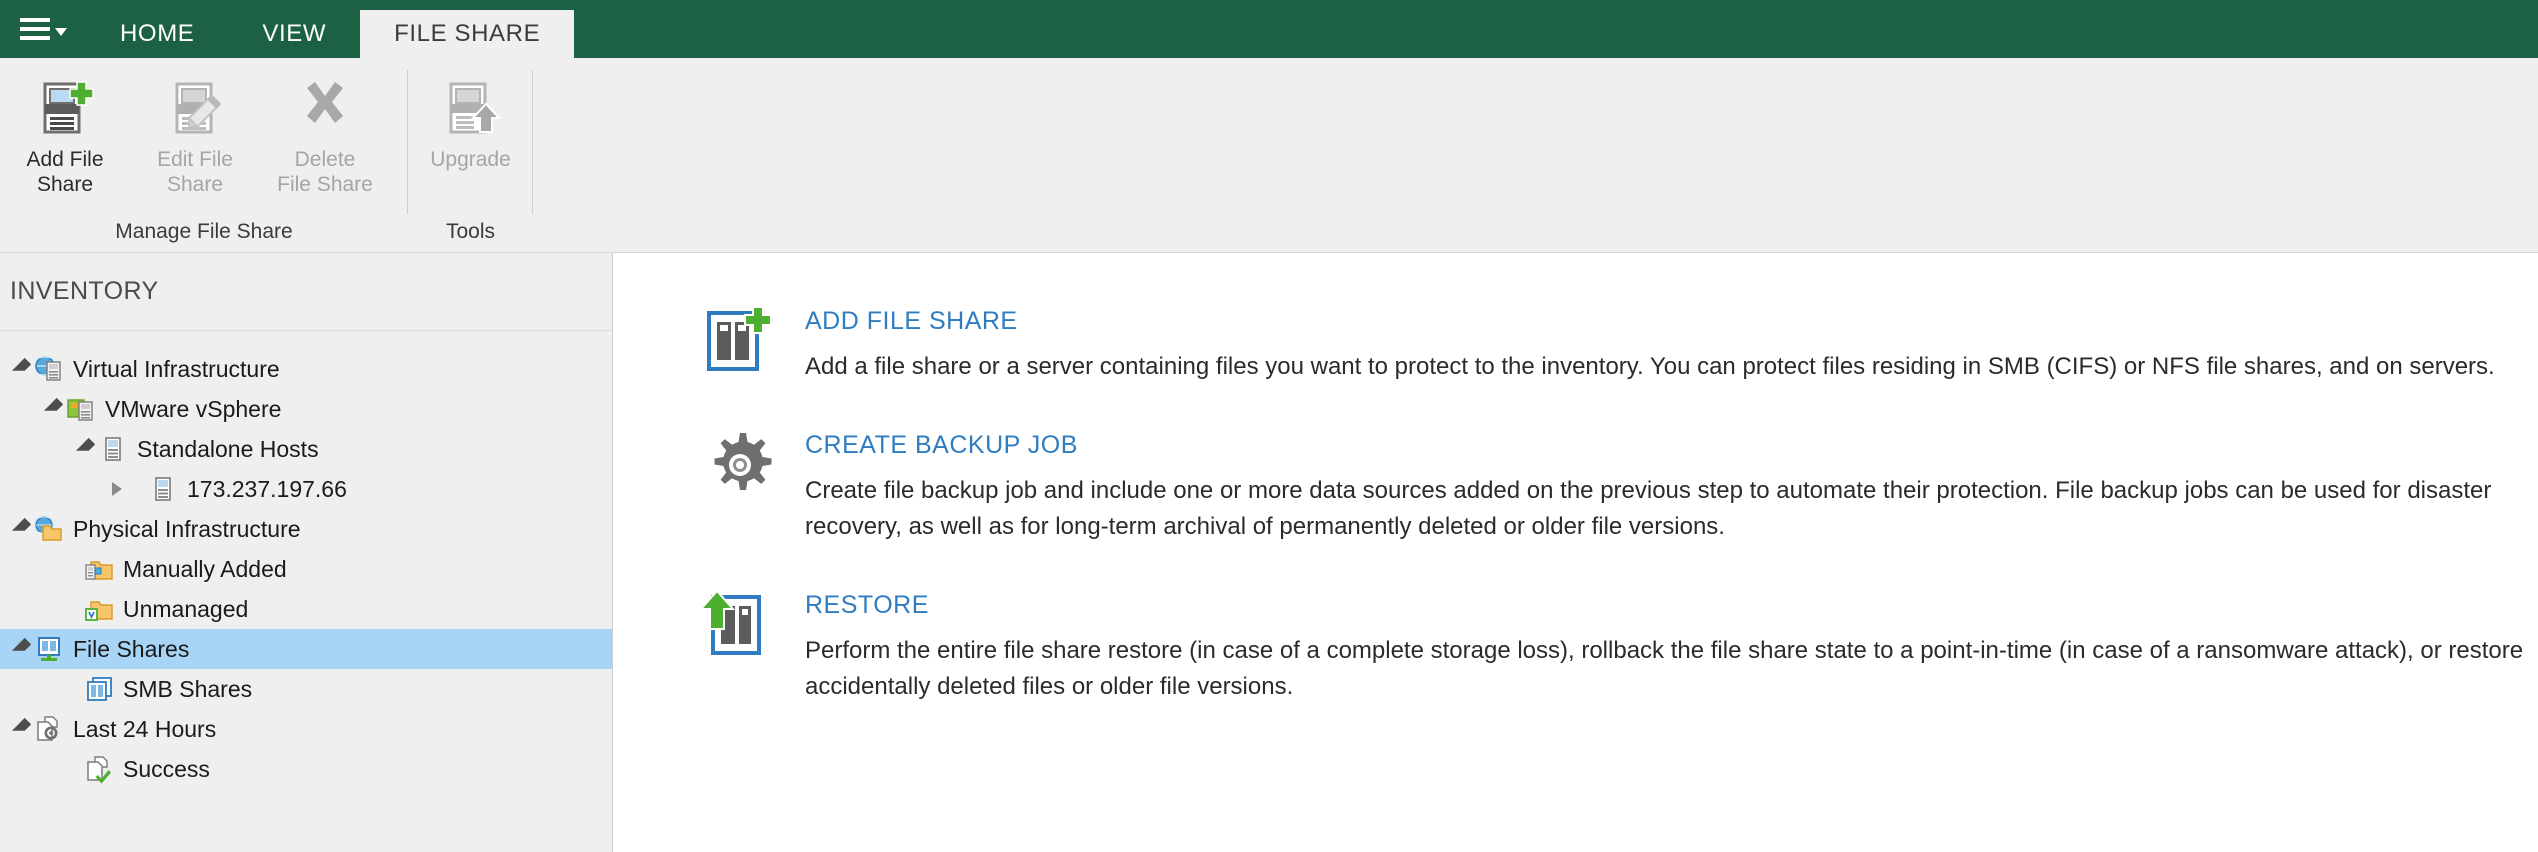 This screenshot has height=852, width=2538. I want to click on ribbon-group-tools: Upgrade Tools, so click(470, 155).